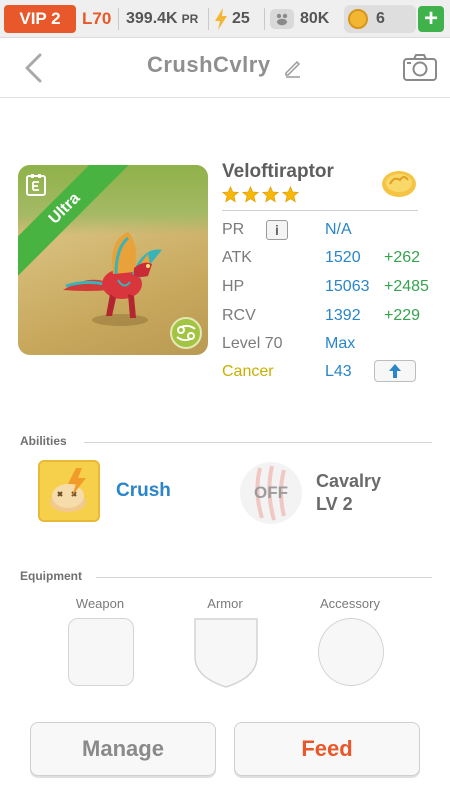 The height and width of the screenshot is (800, 450). Describe the element at coordinates (208, 64) in the screenshot. I see `dragon-nickname: CrushCvlry` at that location.